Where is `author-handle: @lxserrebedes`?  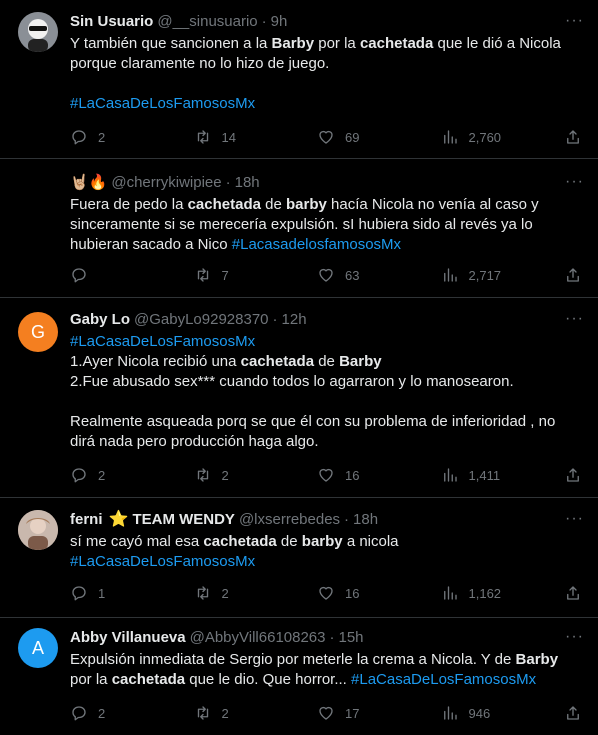 author-handle: @lxserrebedes is located at coordinates (289, 520).